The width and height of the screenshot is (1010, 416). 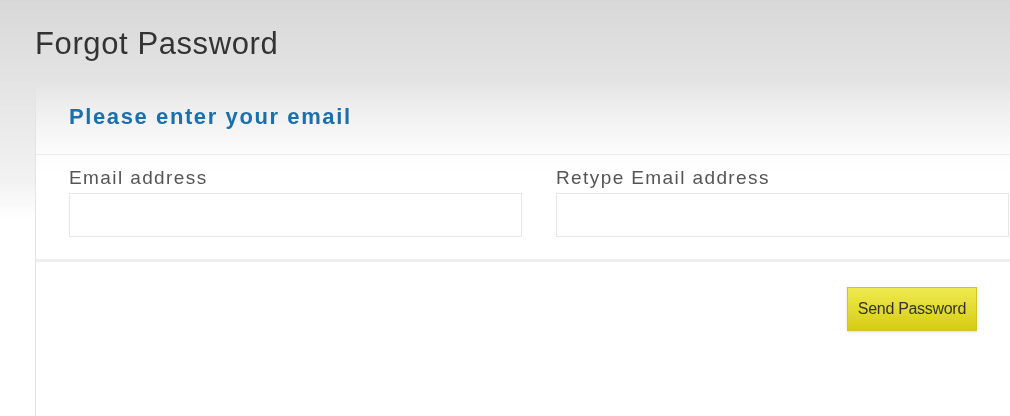 I want to click on field-label: Email address, so click(x=139, y=178).